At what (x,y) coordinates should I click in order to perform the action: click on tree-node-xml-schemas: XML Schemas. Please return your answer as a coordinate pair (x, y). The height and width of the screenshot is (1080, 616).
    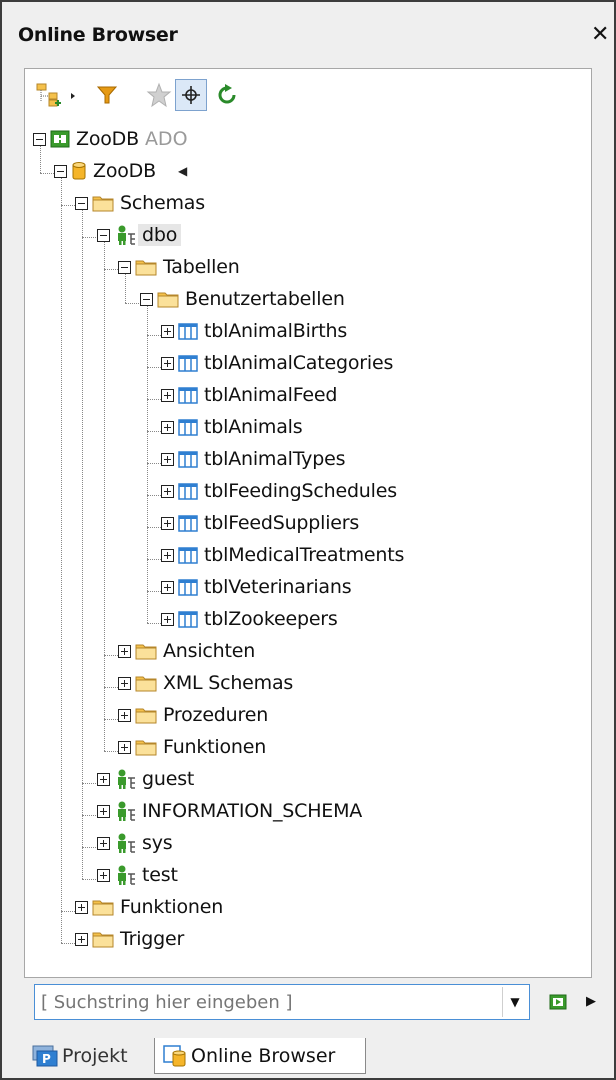
    Looking at the image, I should click on (205, 683).